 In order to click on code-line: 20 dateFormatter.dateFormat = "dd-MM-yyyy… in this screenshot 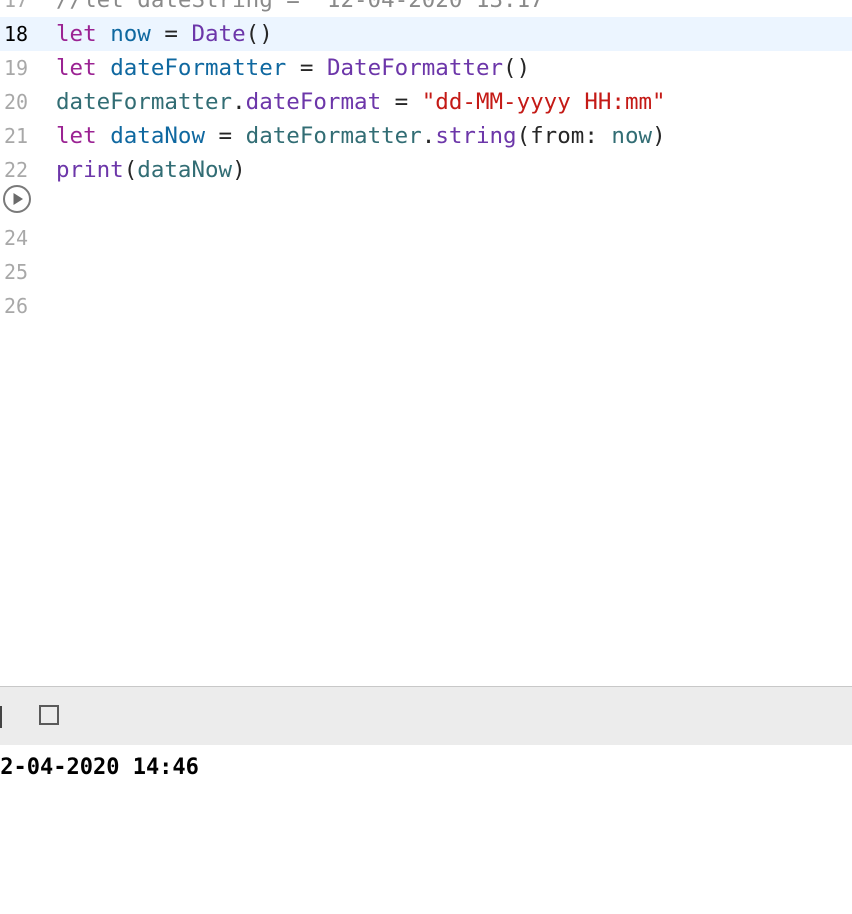, I will do `click(426, 102)`.